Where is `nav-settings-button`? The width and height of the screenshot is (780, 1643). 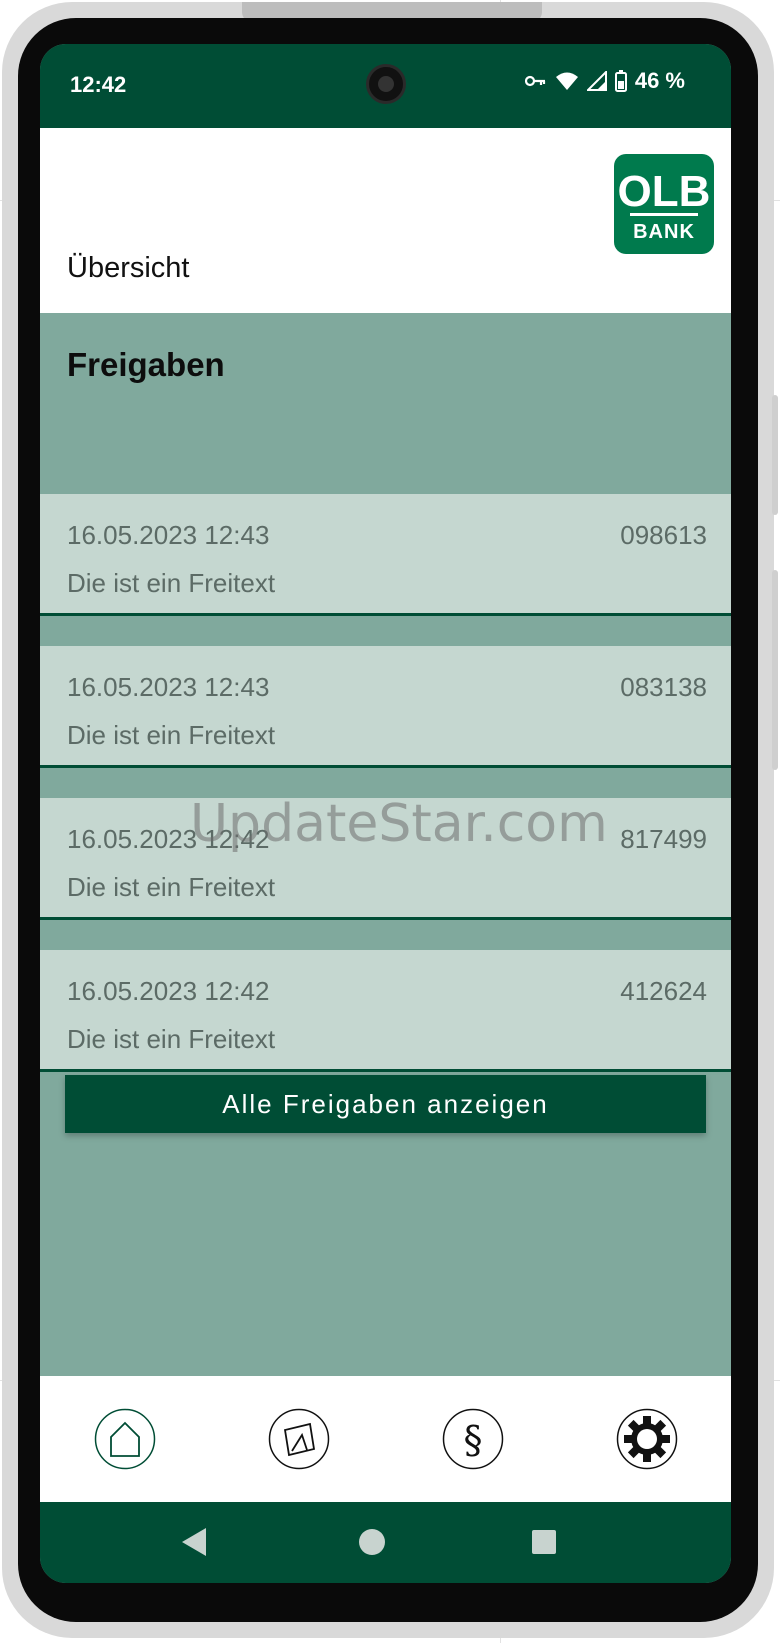
nav-settings-button is located at coordinates (647, 1439).